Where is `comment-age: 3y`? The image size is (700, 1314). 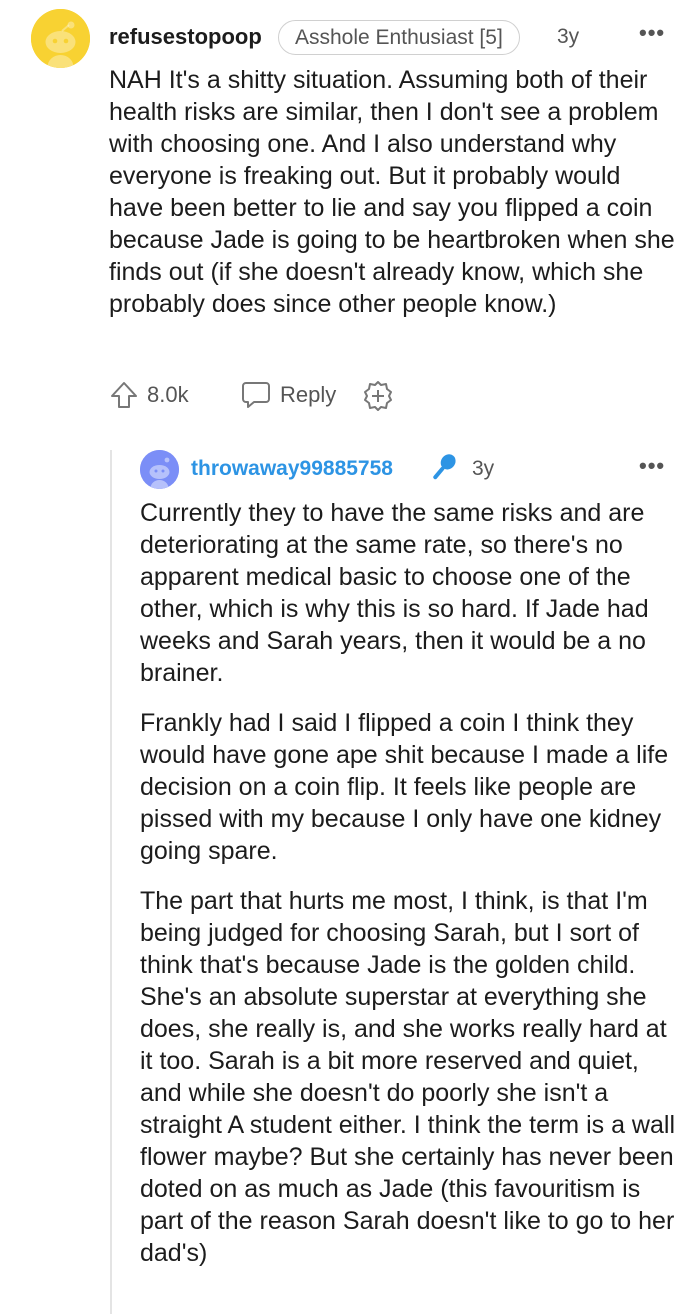
comment-age: 3y is located at coordinates (568, 36).